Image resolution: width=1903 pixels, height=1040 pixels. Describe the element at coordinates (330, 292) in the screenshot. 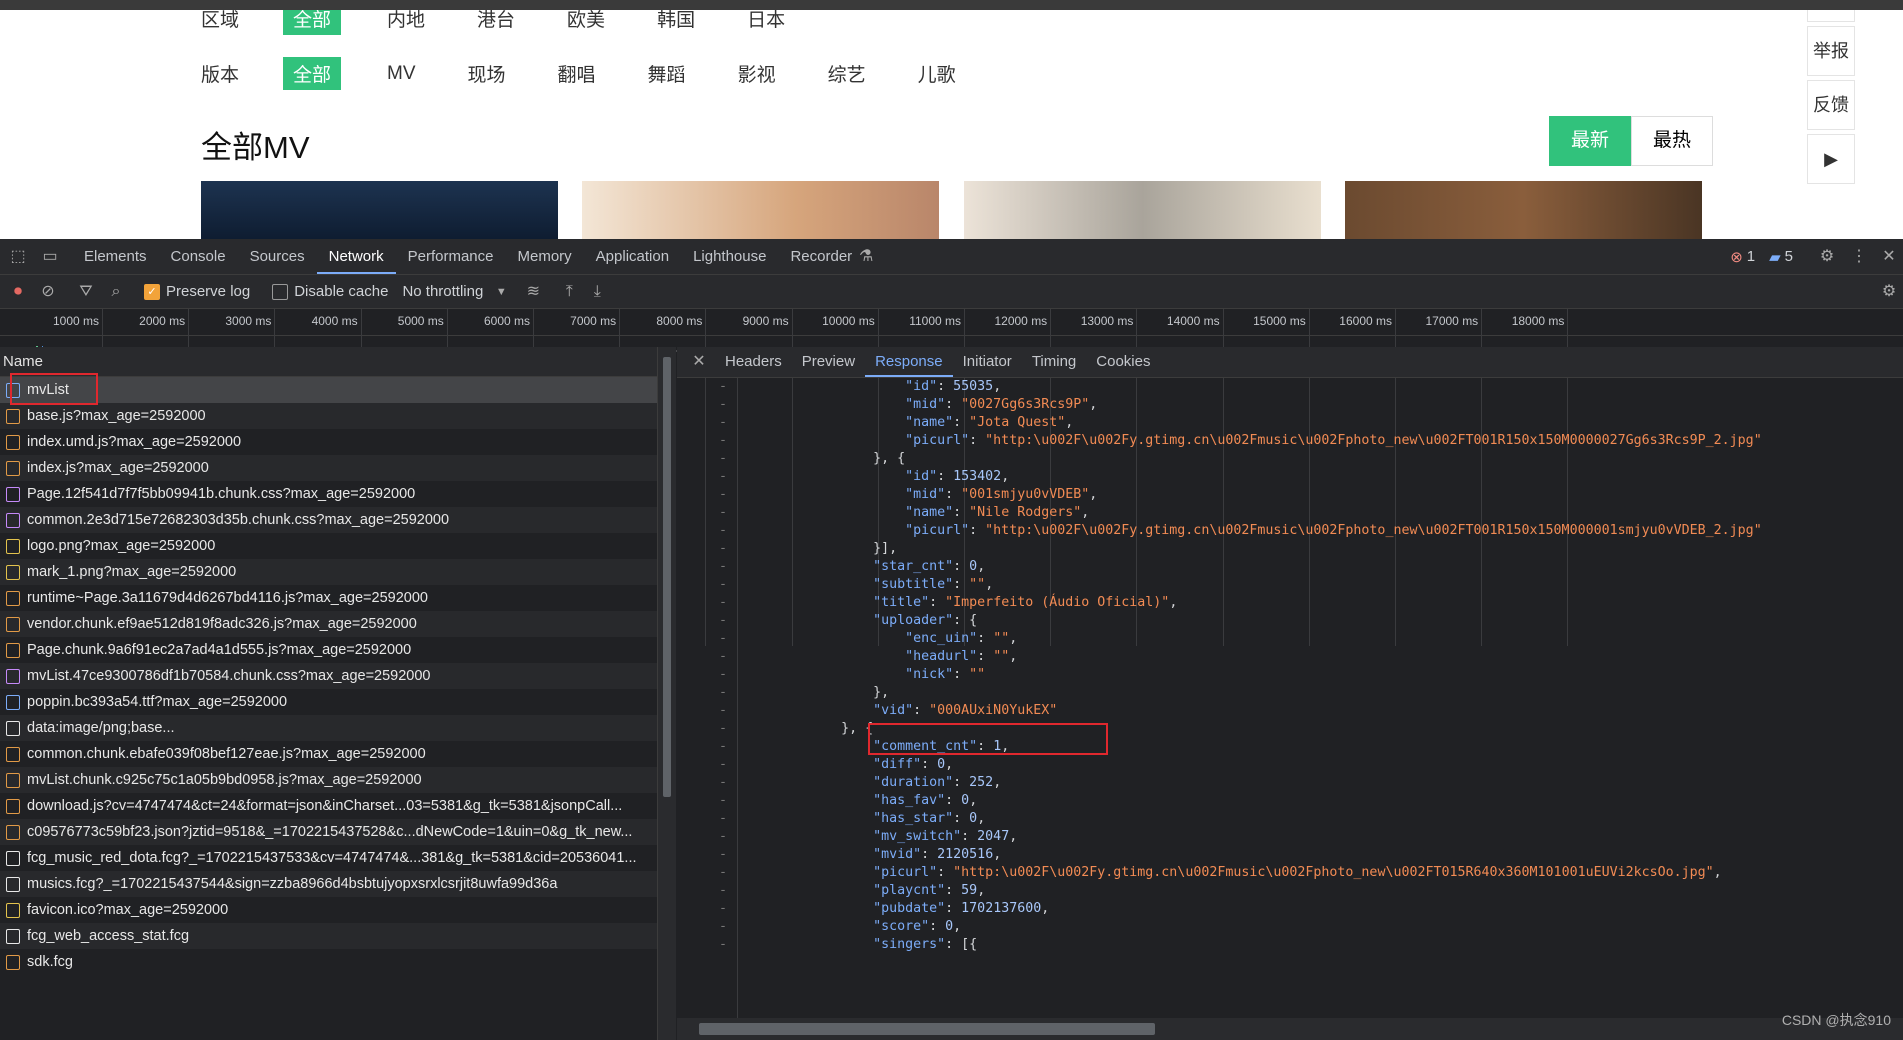

I see `disable-cache-checkbox: Disable cache` at that location.